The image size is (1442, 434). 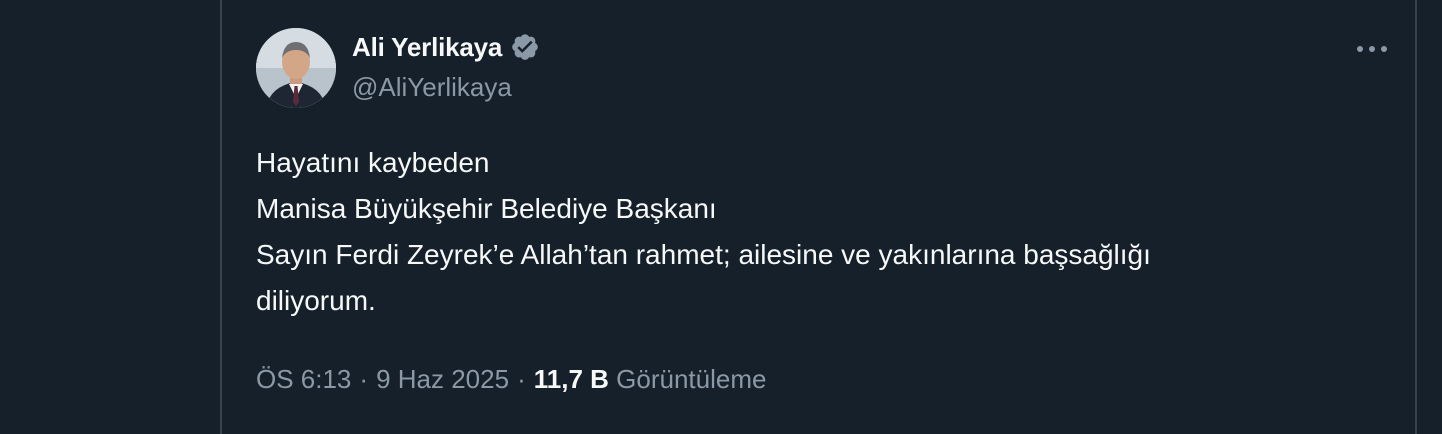 I want to click on tweet-text-line: diliyorum., so click(x=316, y=300).